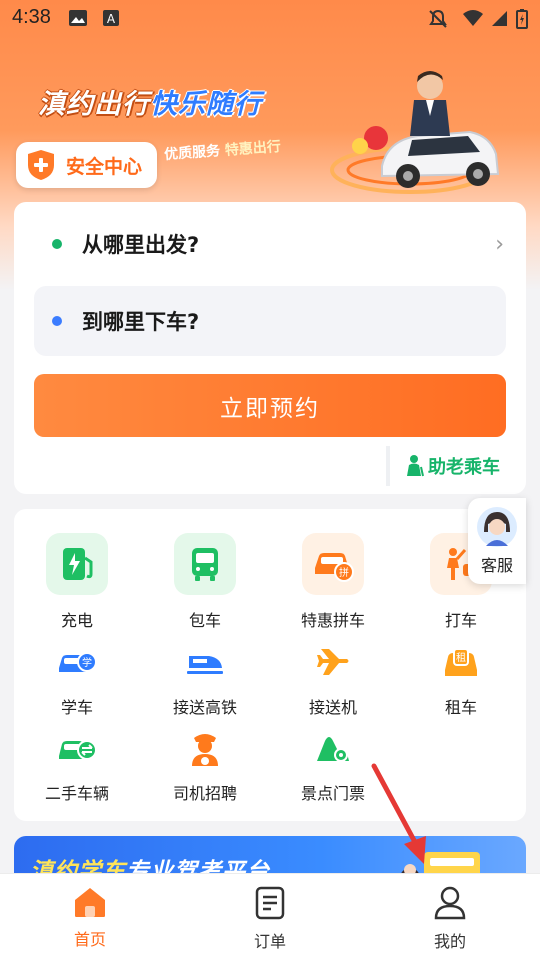 The image size is (540, 960). Describe the element at coordinates (332, 793) in the screenshot. I see `service-label: 景点门票` at that location.